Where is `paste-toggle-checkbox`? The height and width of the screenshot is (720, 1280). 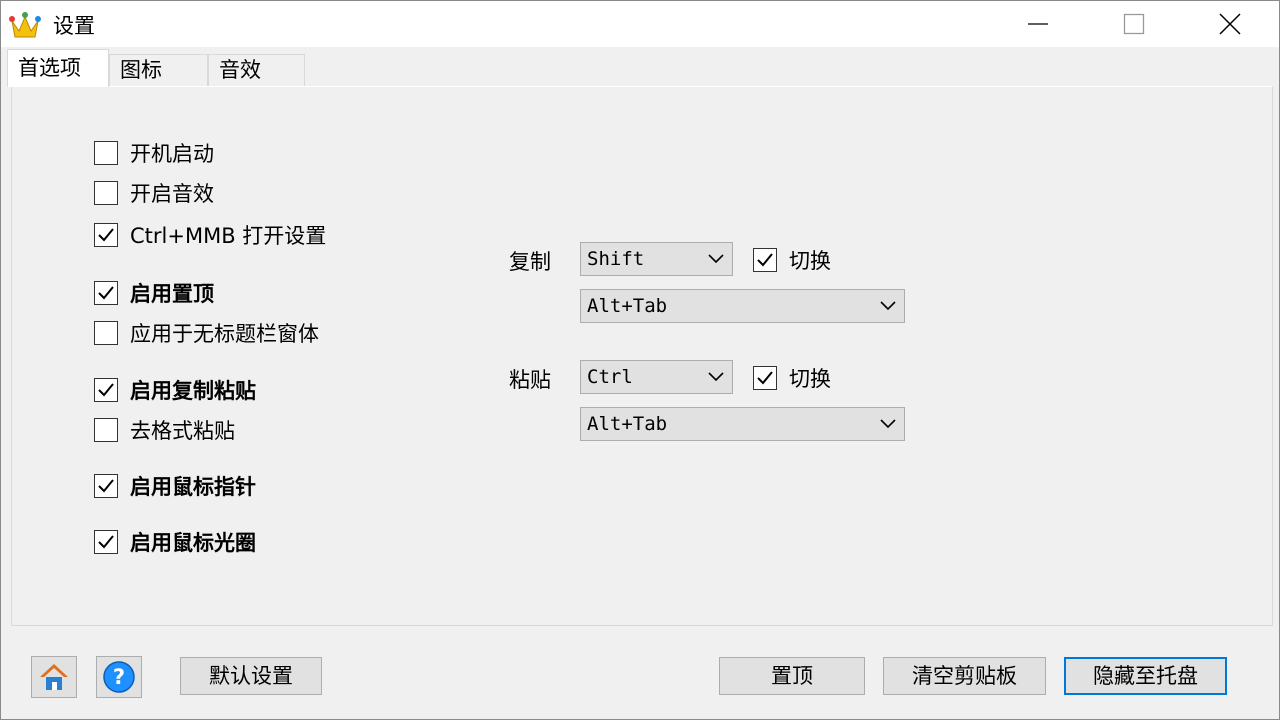 paste-toggle-checkbox is located at coordinates (765, 378).